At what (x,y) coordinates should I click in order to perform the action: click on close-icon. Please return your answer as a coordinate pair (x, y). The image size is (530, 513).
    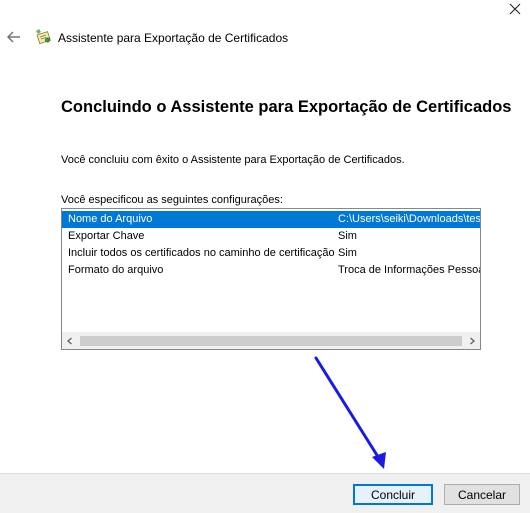
    Looking at the image, I should click on (515, 9).